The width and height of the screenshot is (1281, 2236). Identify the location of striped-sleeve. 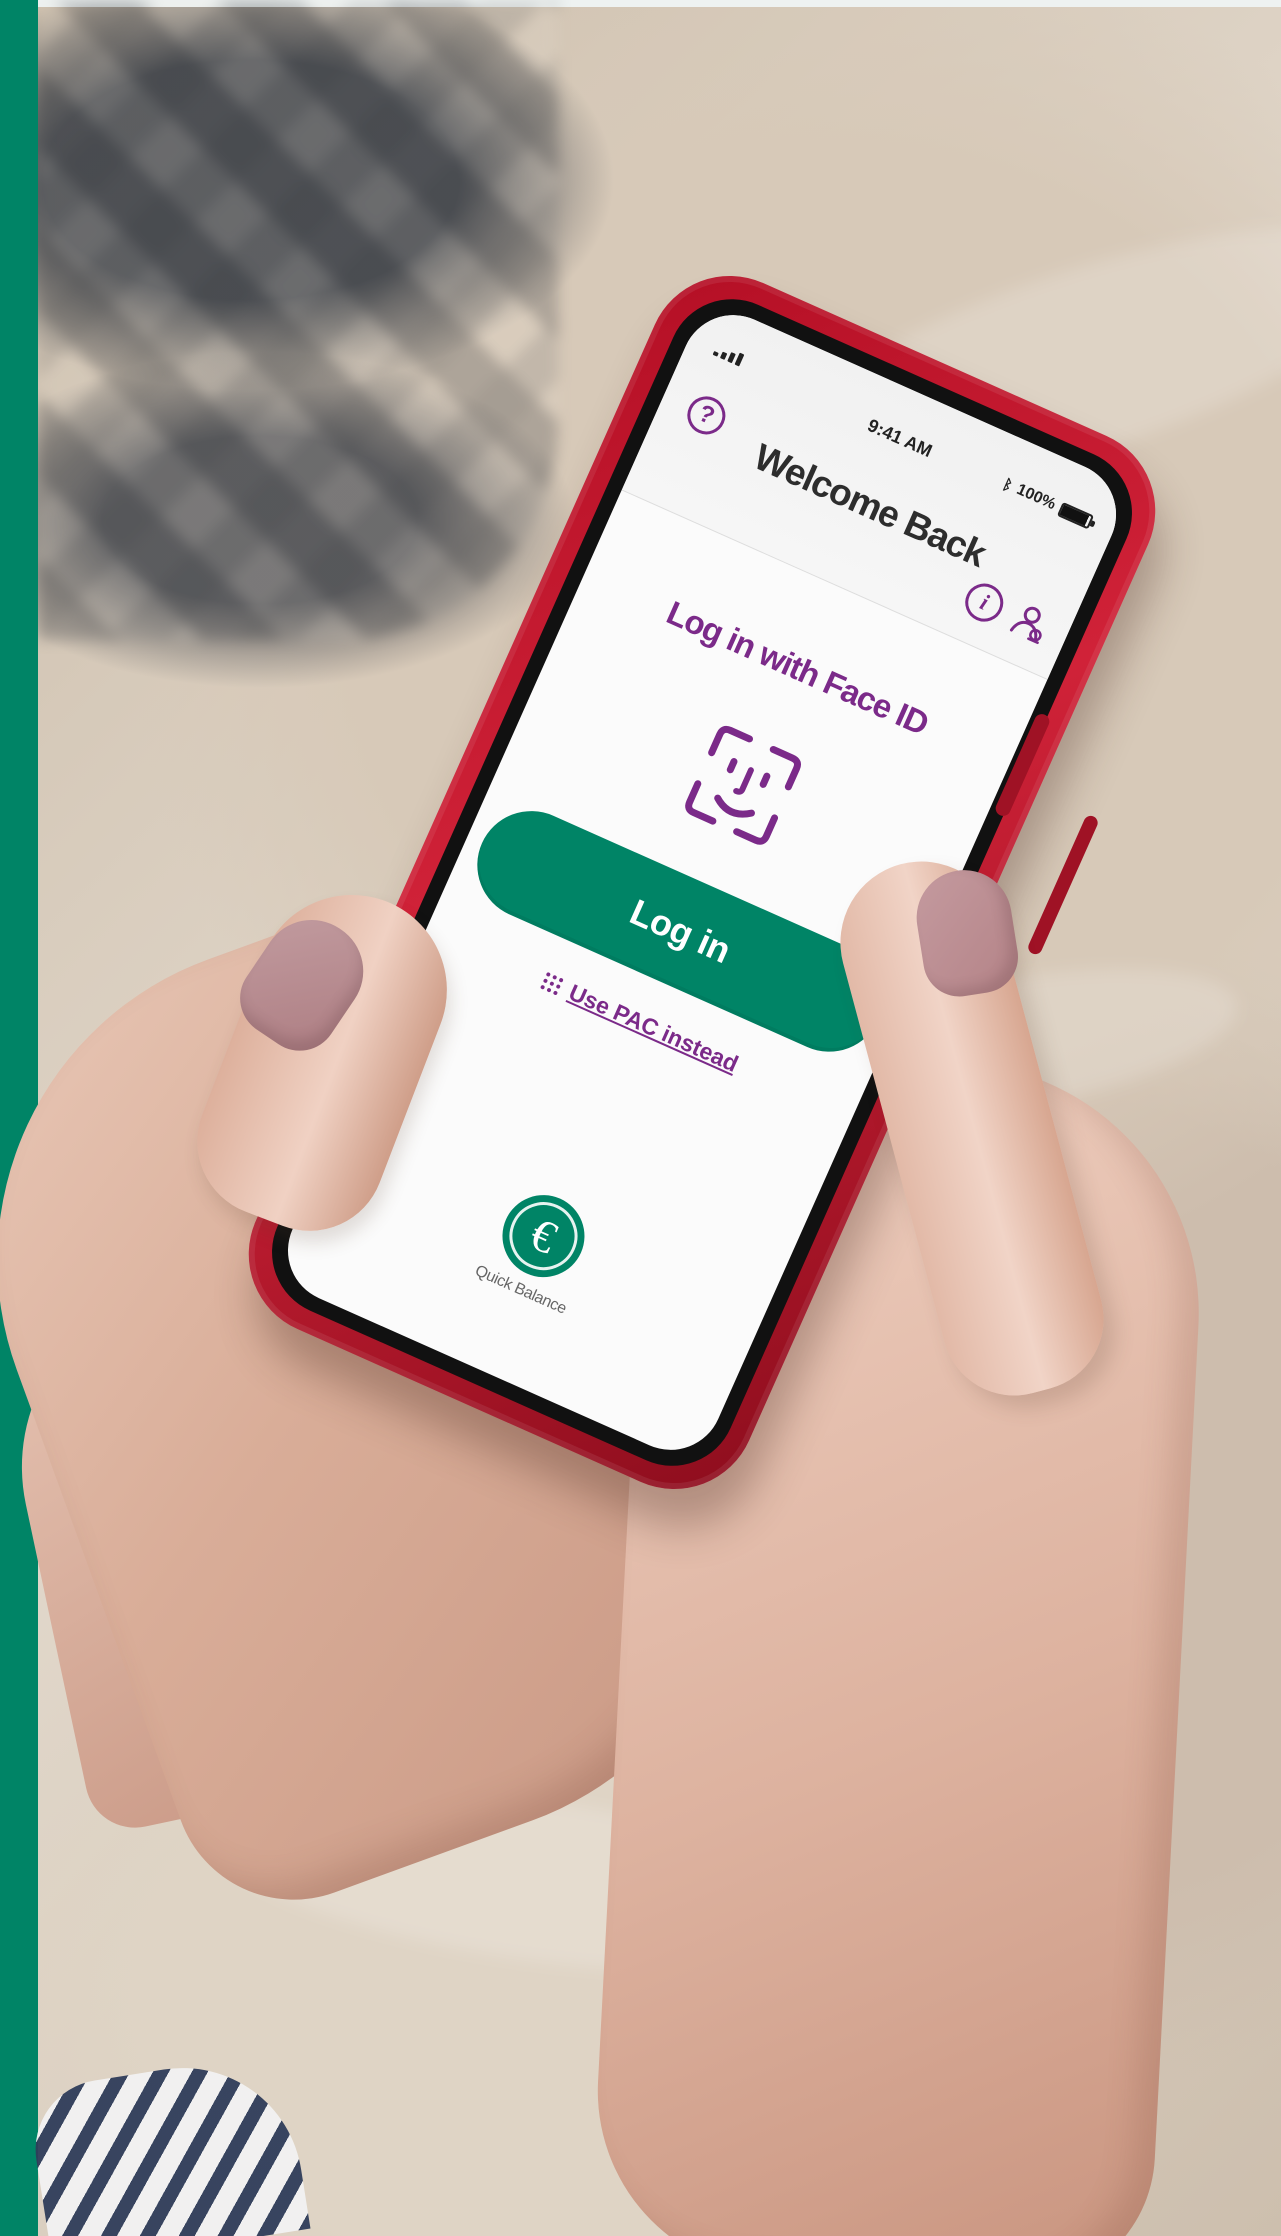
(168, 2143).